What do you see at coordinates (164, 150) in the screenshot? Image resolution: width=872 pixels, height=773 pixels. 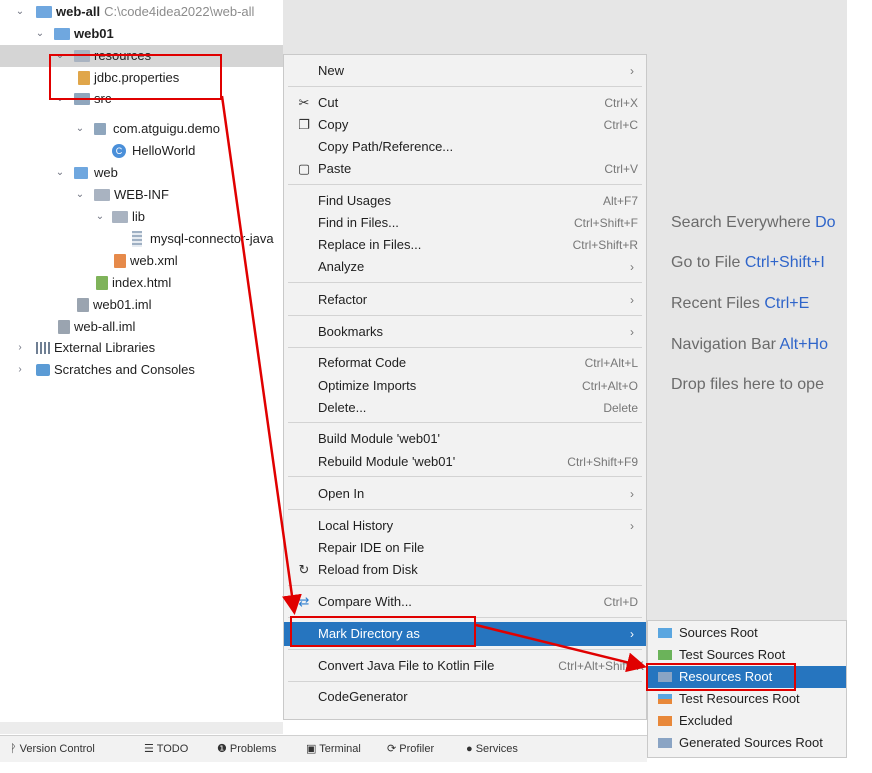 I see `helloworld-label: HelloWorld` at bounding box center [164, 150].